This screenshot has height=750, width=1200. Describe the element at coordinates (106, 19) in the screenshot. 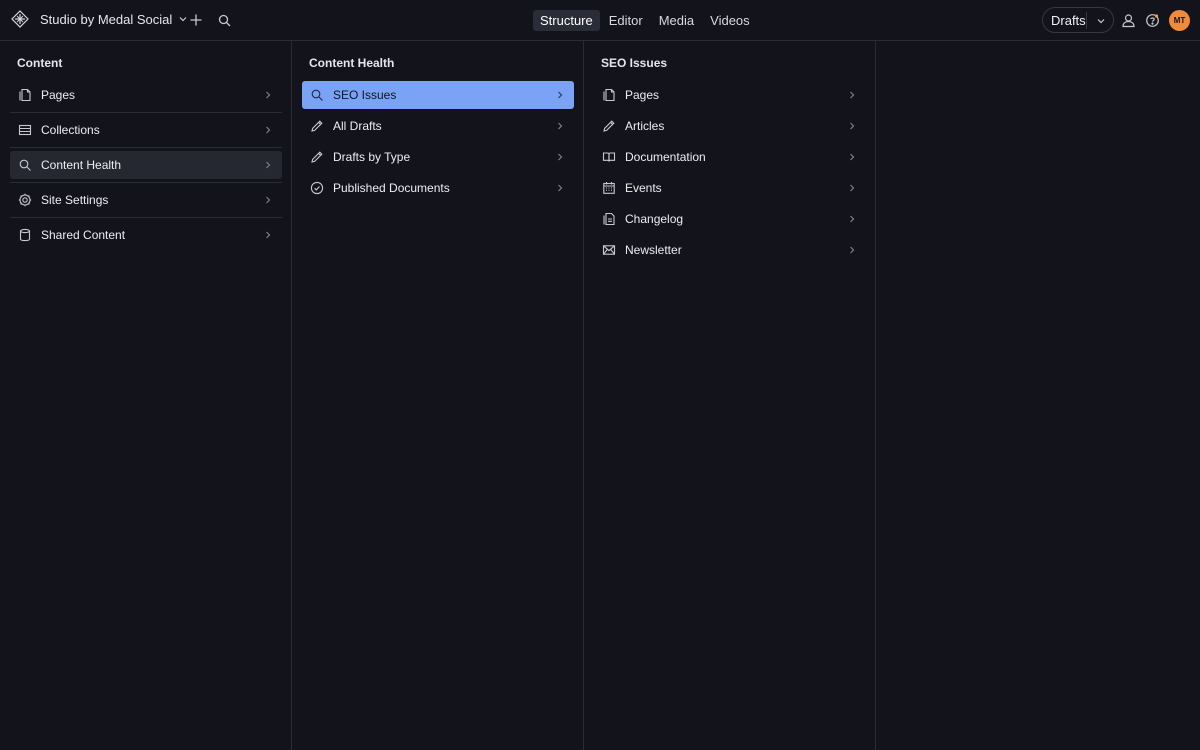

I see `workspace-title: Studio by Medal Social` at that location.